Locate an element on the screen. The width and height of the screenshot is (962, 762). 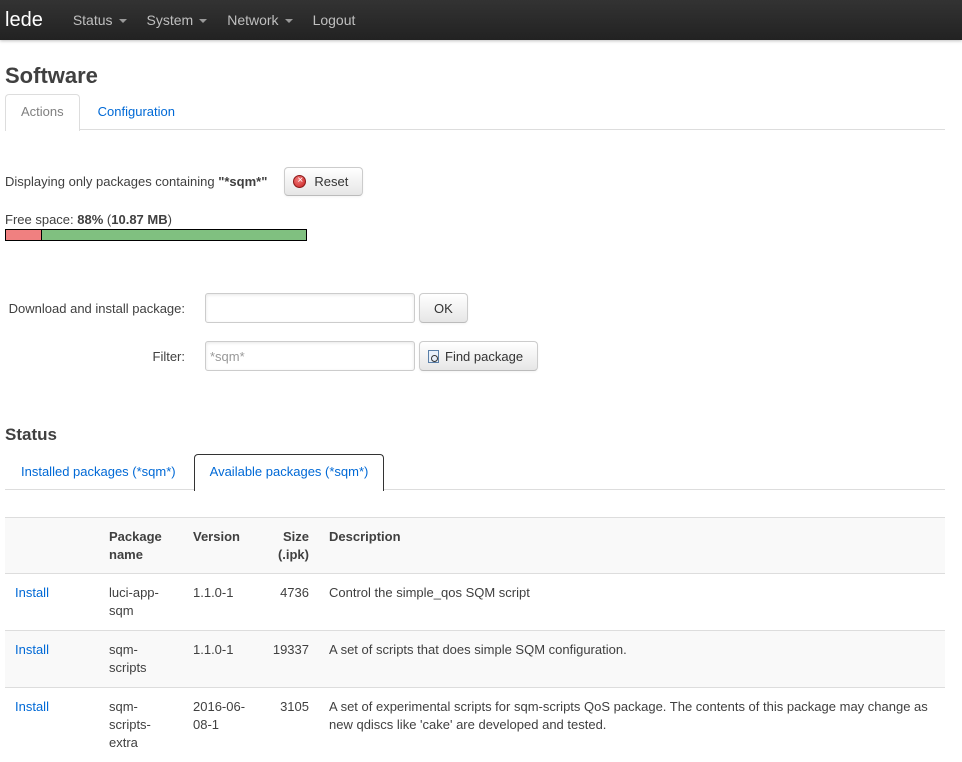
find-icon is located at coordinates (433, 356).